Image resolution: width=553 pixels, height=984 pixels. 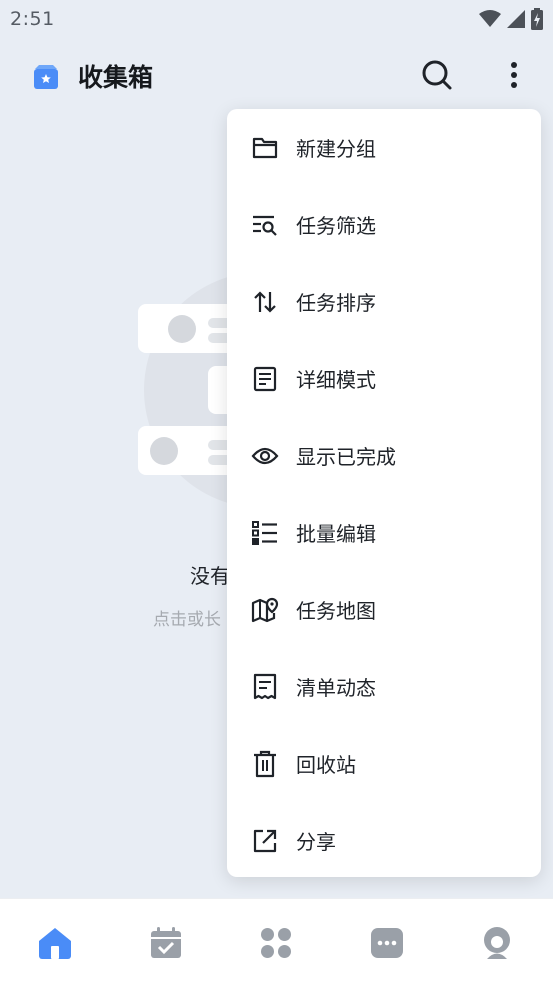 I want to click on signal-icon, so click(x=516, y=19).